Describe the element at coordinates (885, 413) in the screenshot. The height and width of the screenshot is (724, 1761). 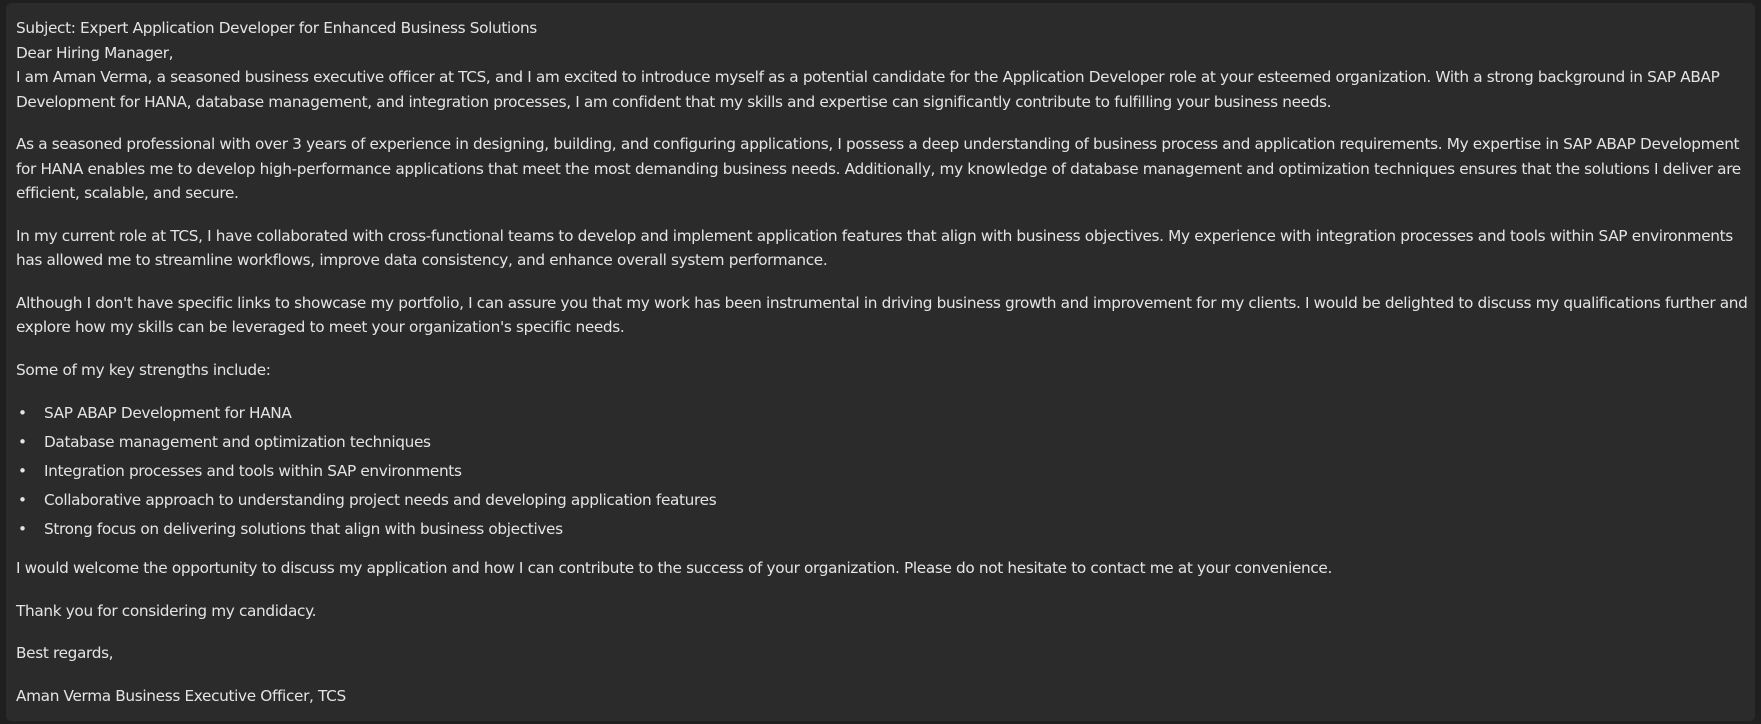
I see `list-item: • SAP ABAP Development for HANA` at that location.